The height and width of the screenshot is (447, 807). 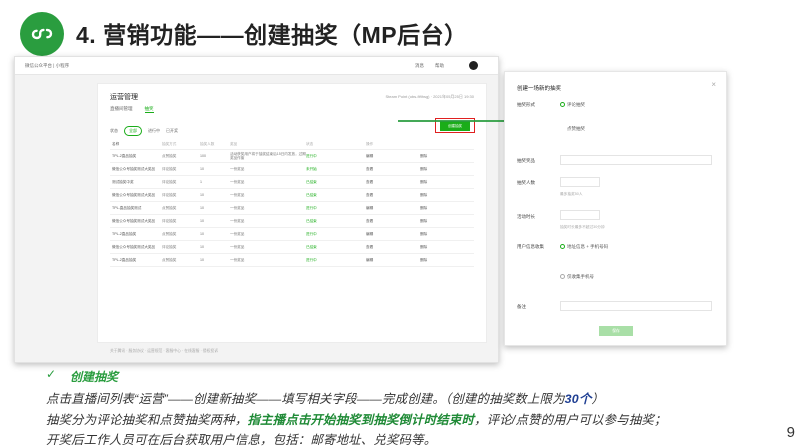 What do you see at coordinates (370, 144) in the screenshot?
I see `col-header: 操作` at bounding box center [370, 144].